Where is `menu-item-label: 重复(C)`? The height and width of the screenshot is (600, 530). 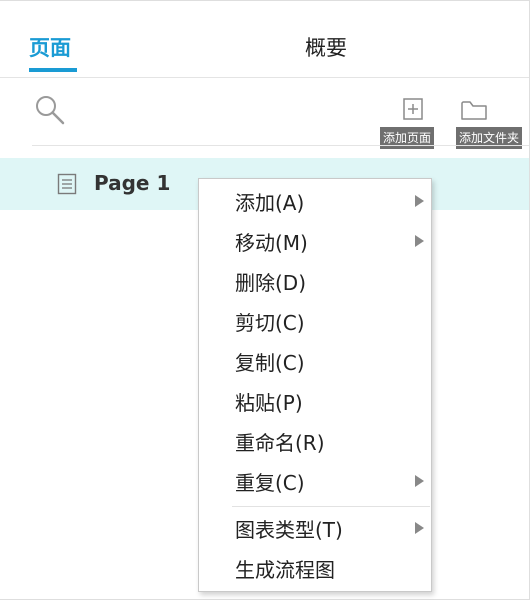 menu-item-label: 重复(C) is located at coordinates (270, 483).